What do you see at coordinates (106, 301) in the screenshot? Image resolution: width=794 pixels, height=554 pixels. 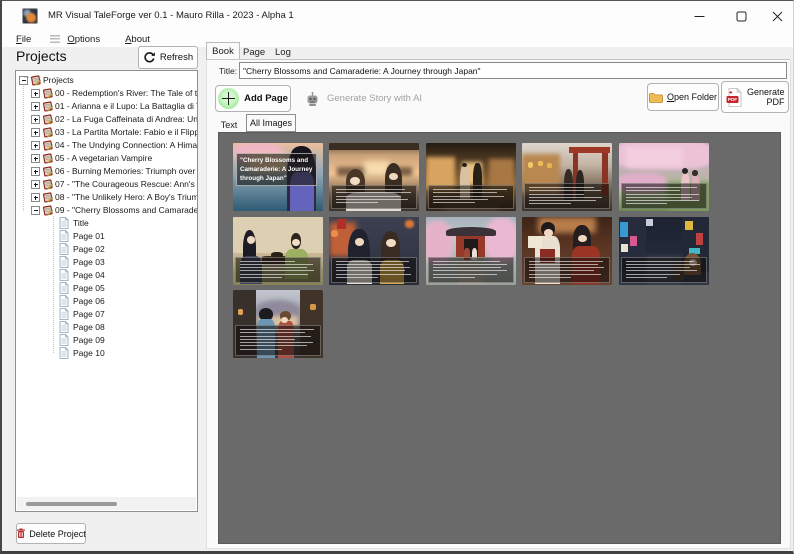 I see `tree-item-page-06: Page 06` at bounding box center [106, 301].